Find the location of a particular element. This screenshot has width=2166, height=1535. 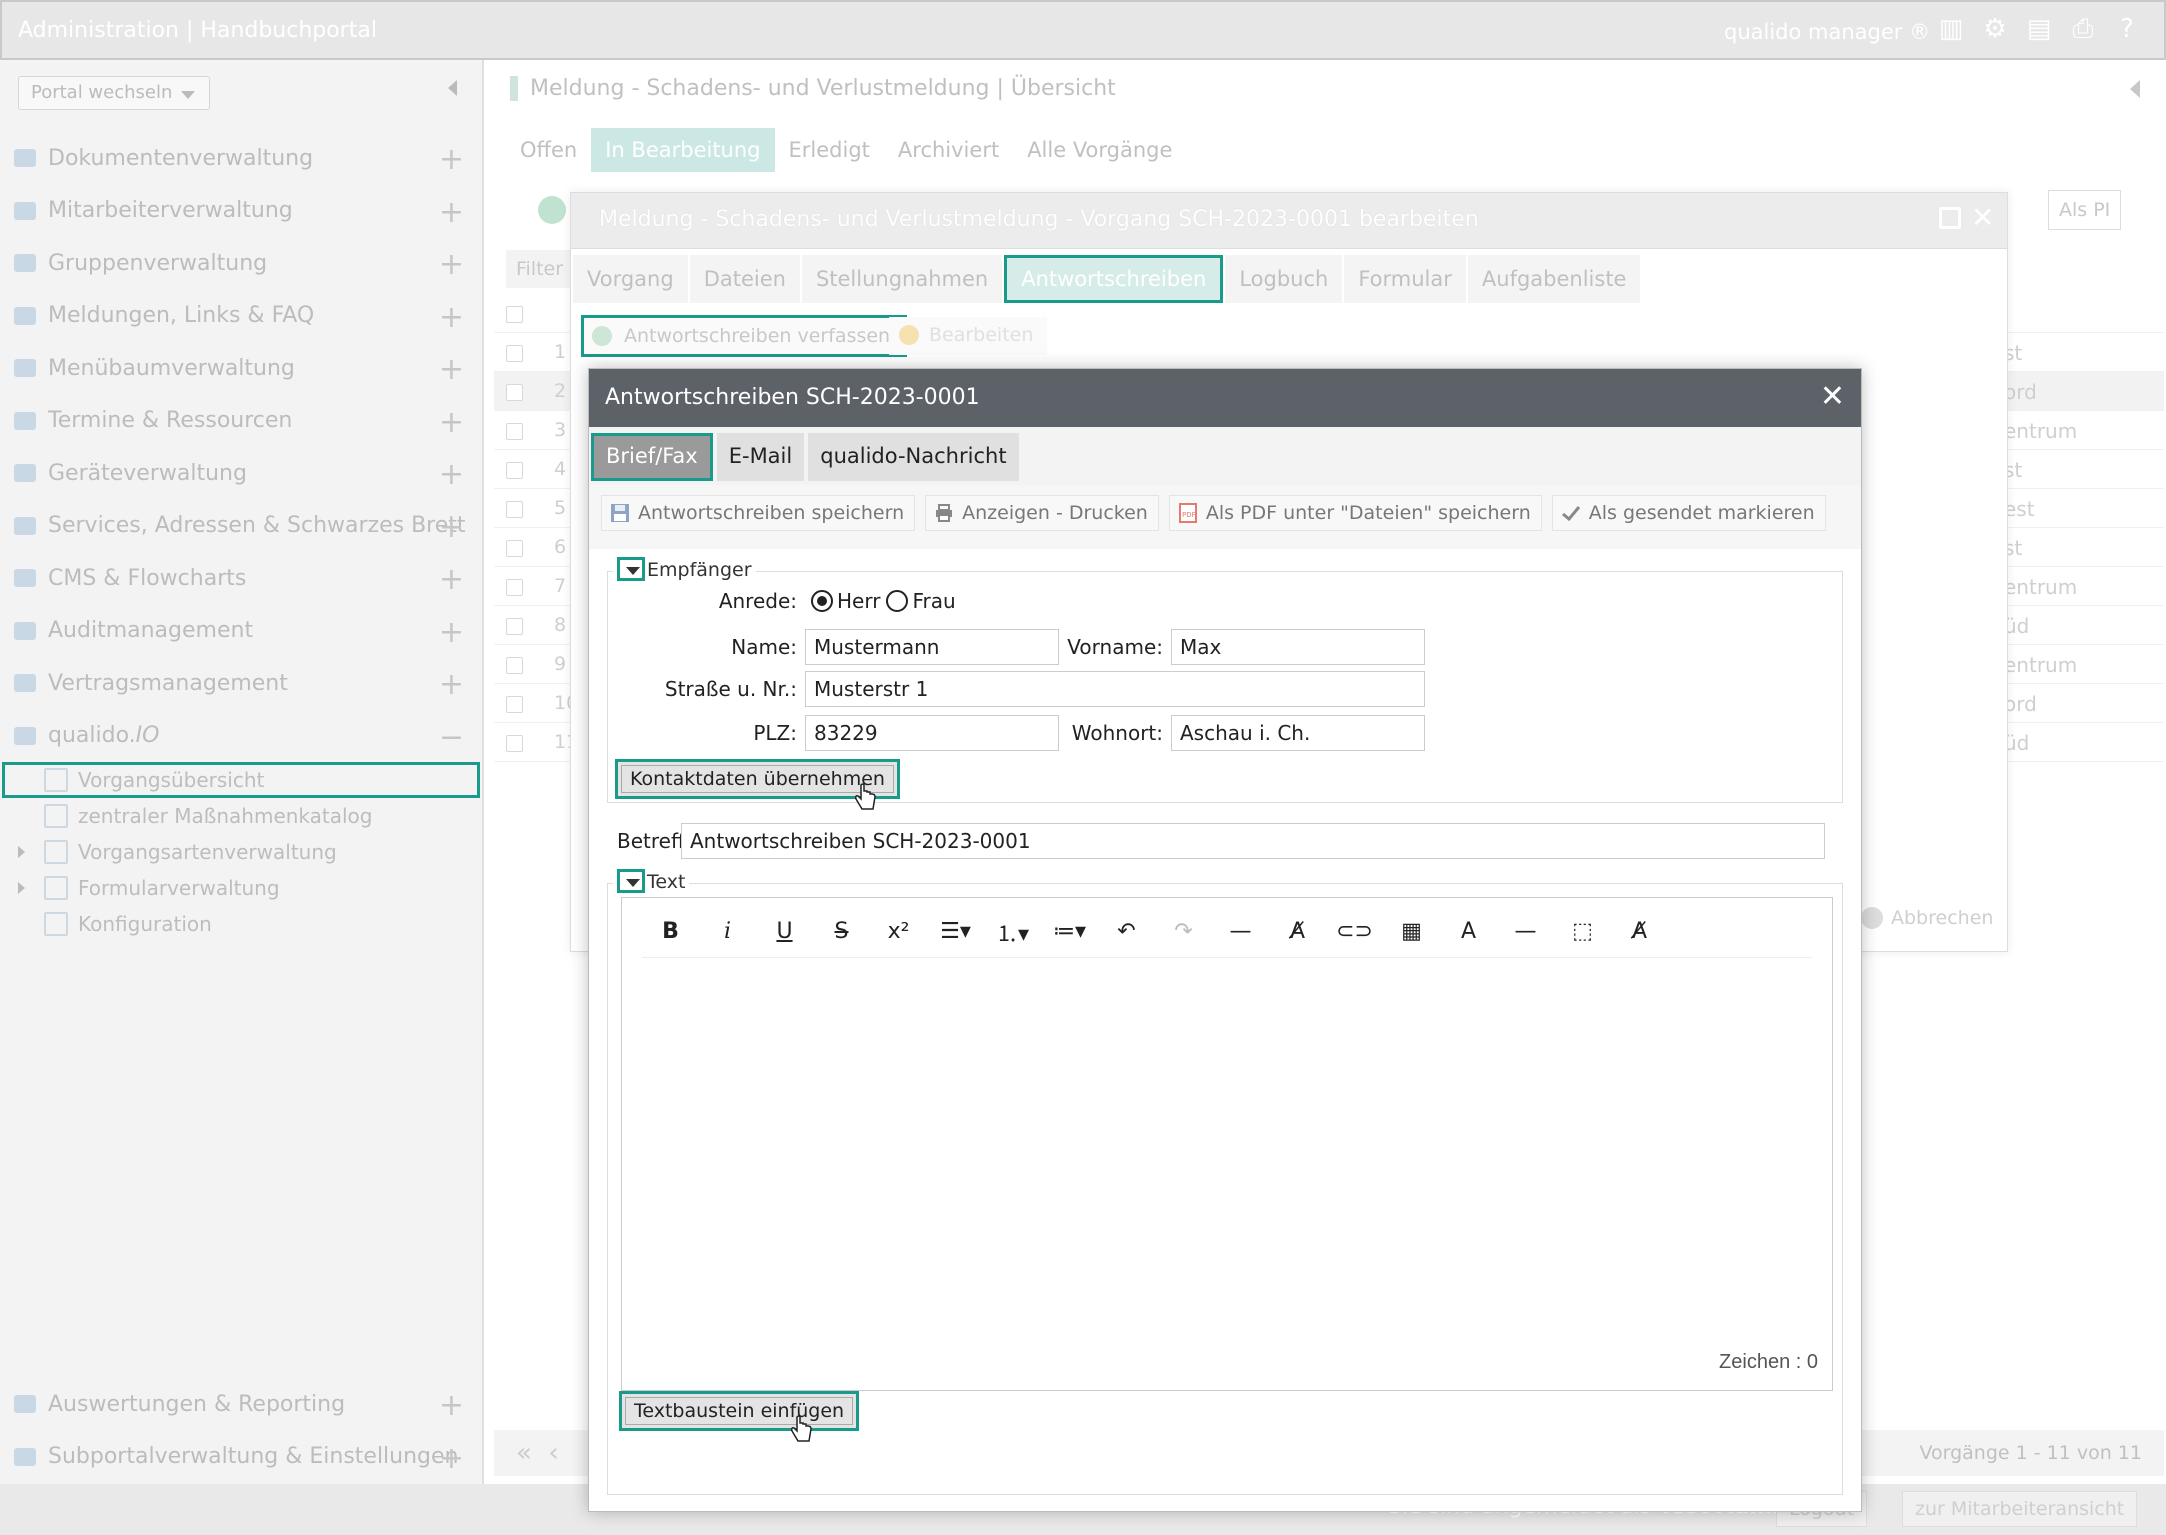

sidebar-collapse-icon is located at coordinates (452, 88).